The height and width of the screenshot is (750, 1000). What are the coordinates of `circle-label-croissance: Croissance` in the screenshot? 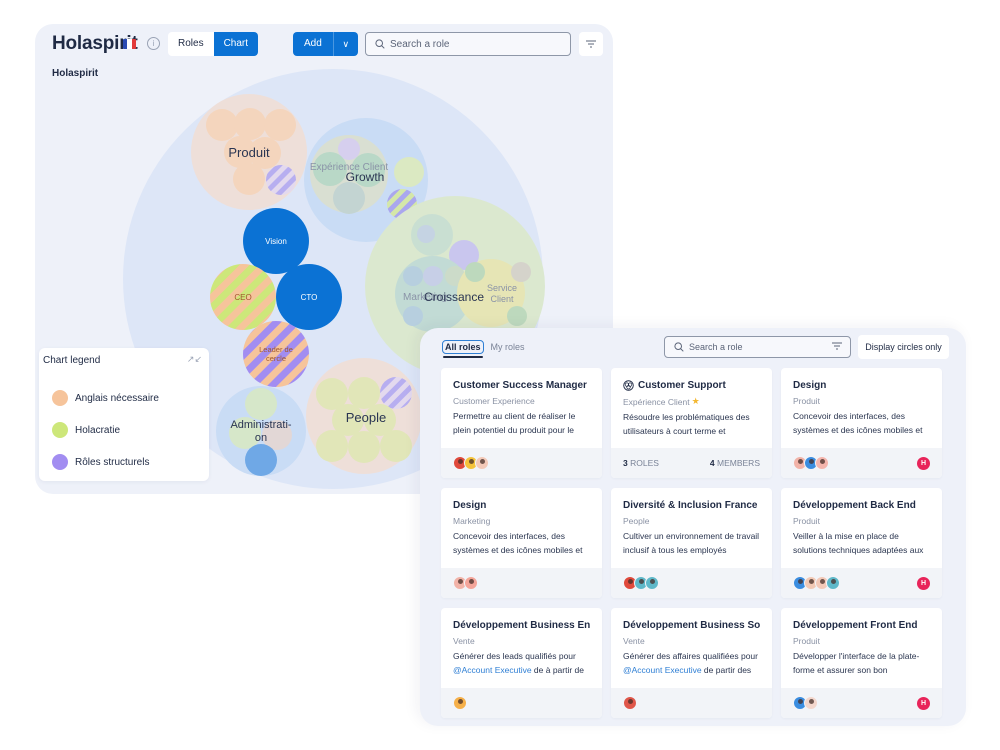 It's located at (454, 297).